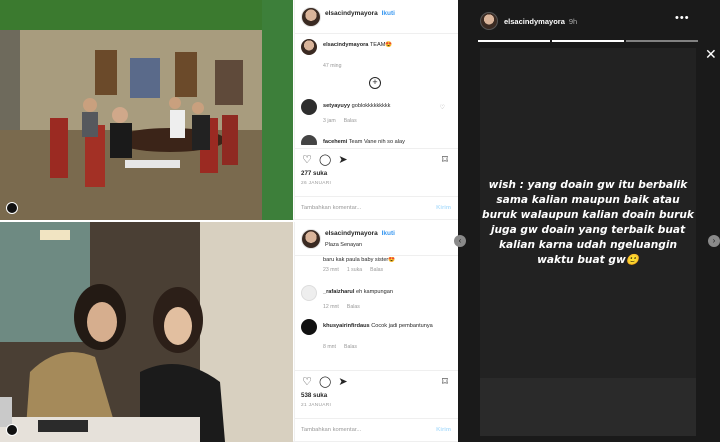 This screenshot has width=720, height=442. What do you see at coordinates (314, 395) in the screenshot?
I see `like-count: 538 suka` at bounding box center [314, 395].